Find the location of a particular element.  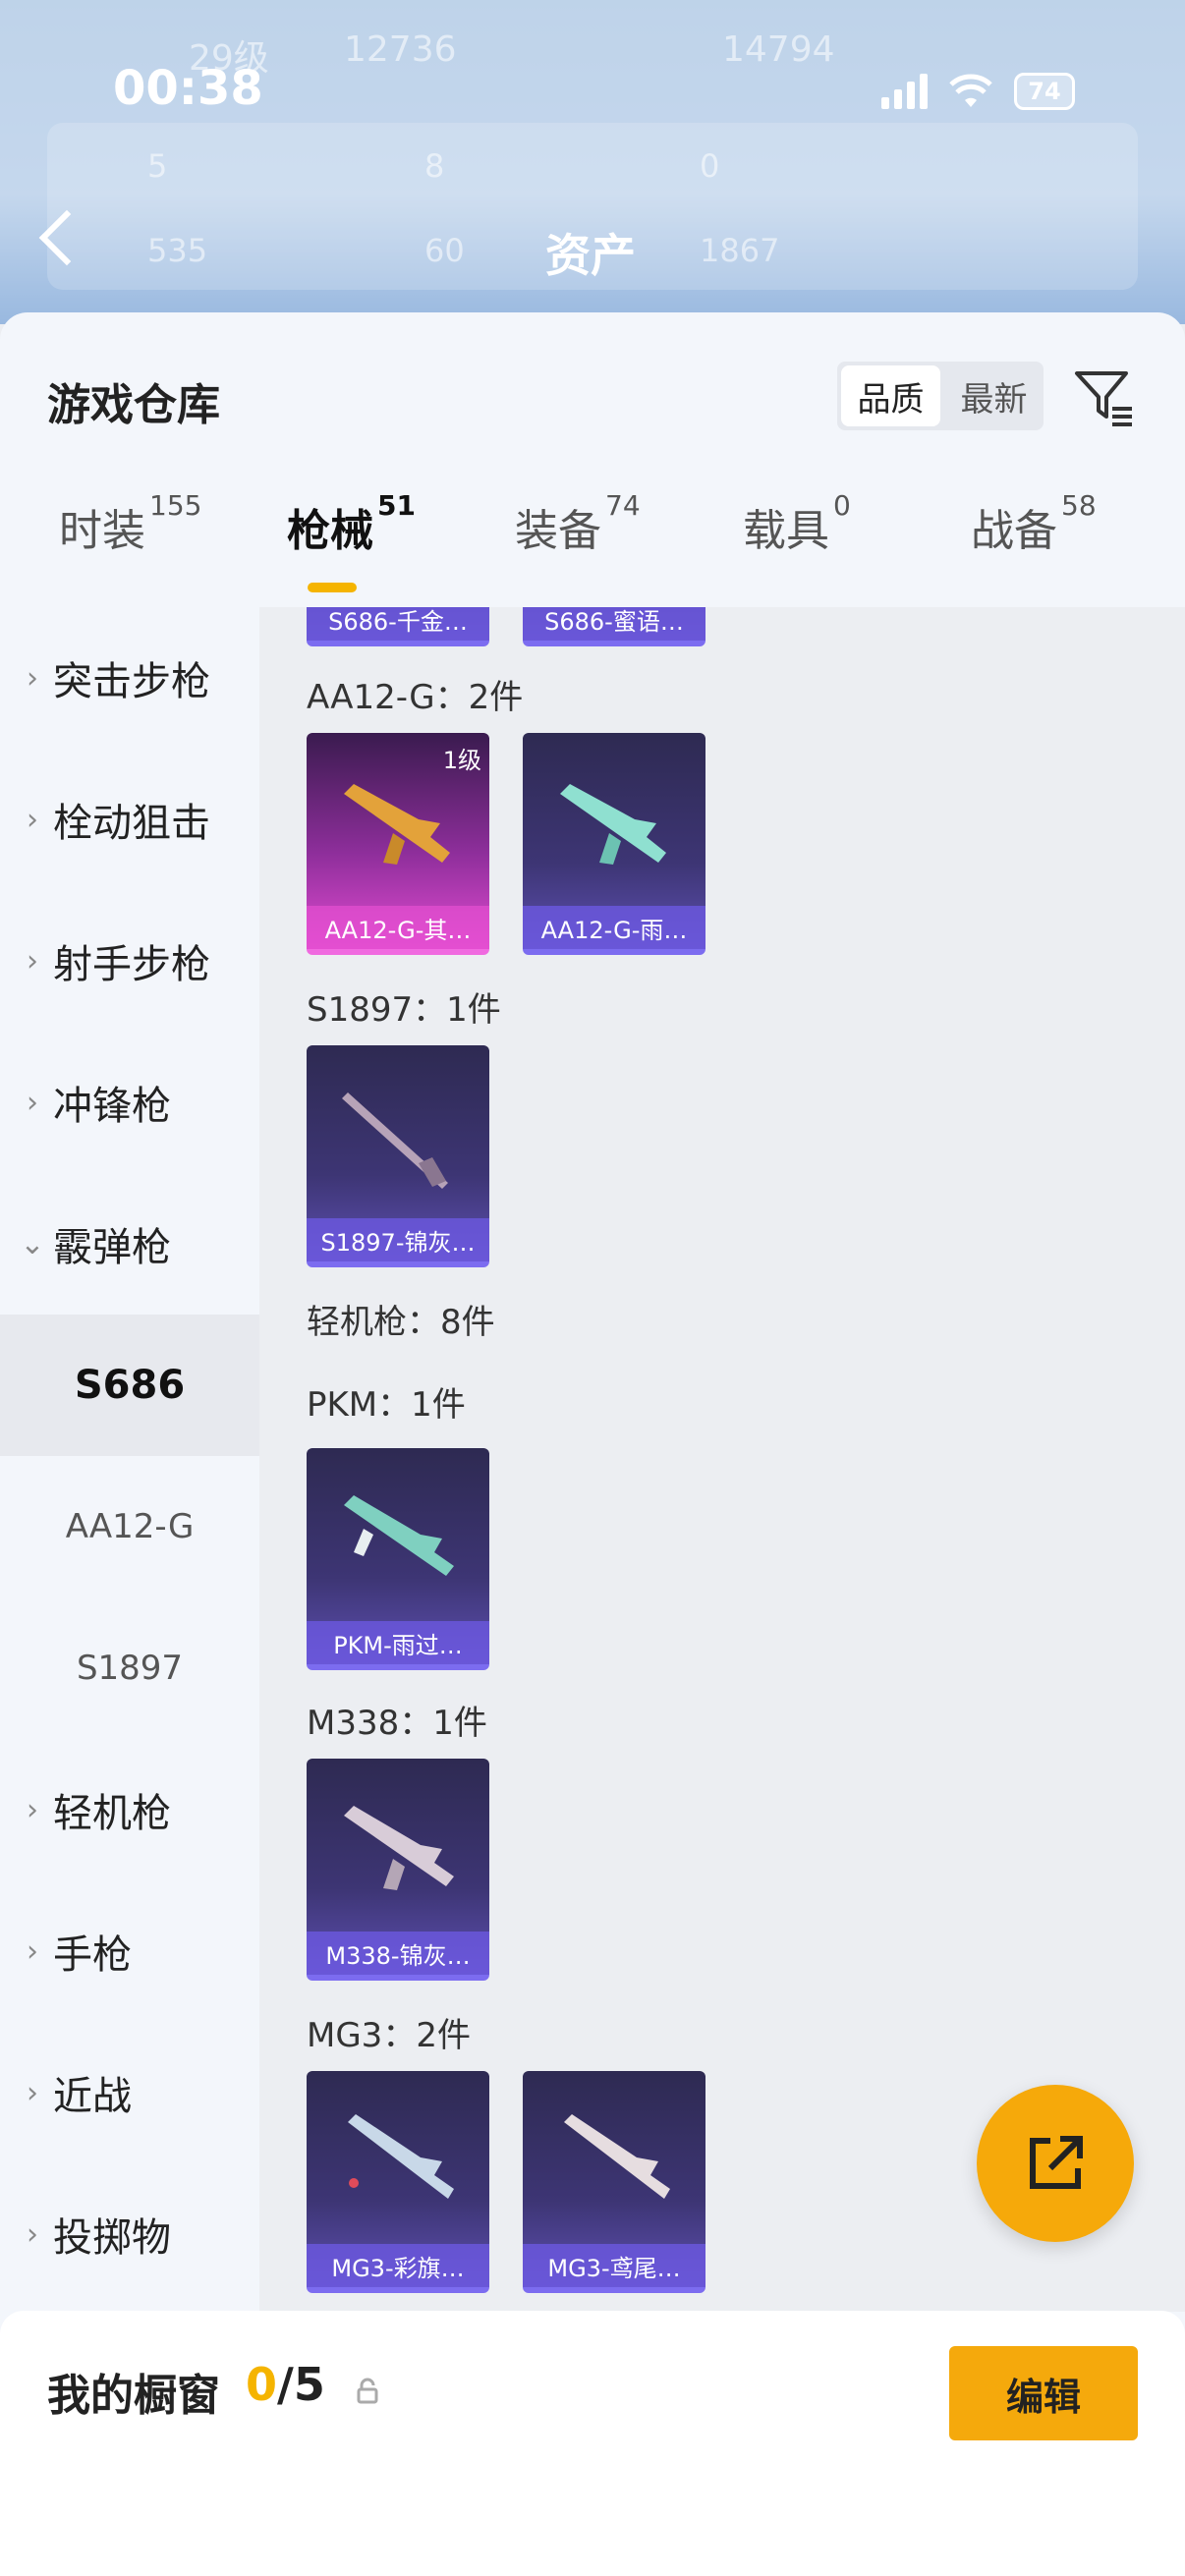

lock-icon is located at coordinates (368, 2391).